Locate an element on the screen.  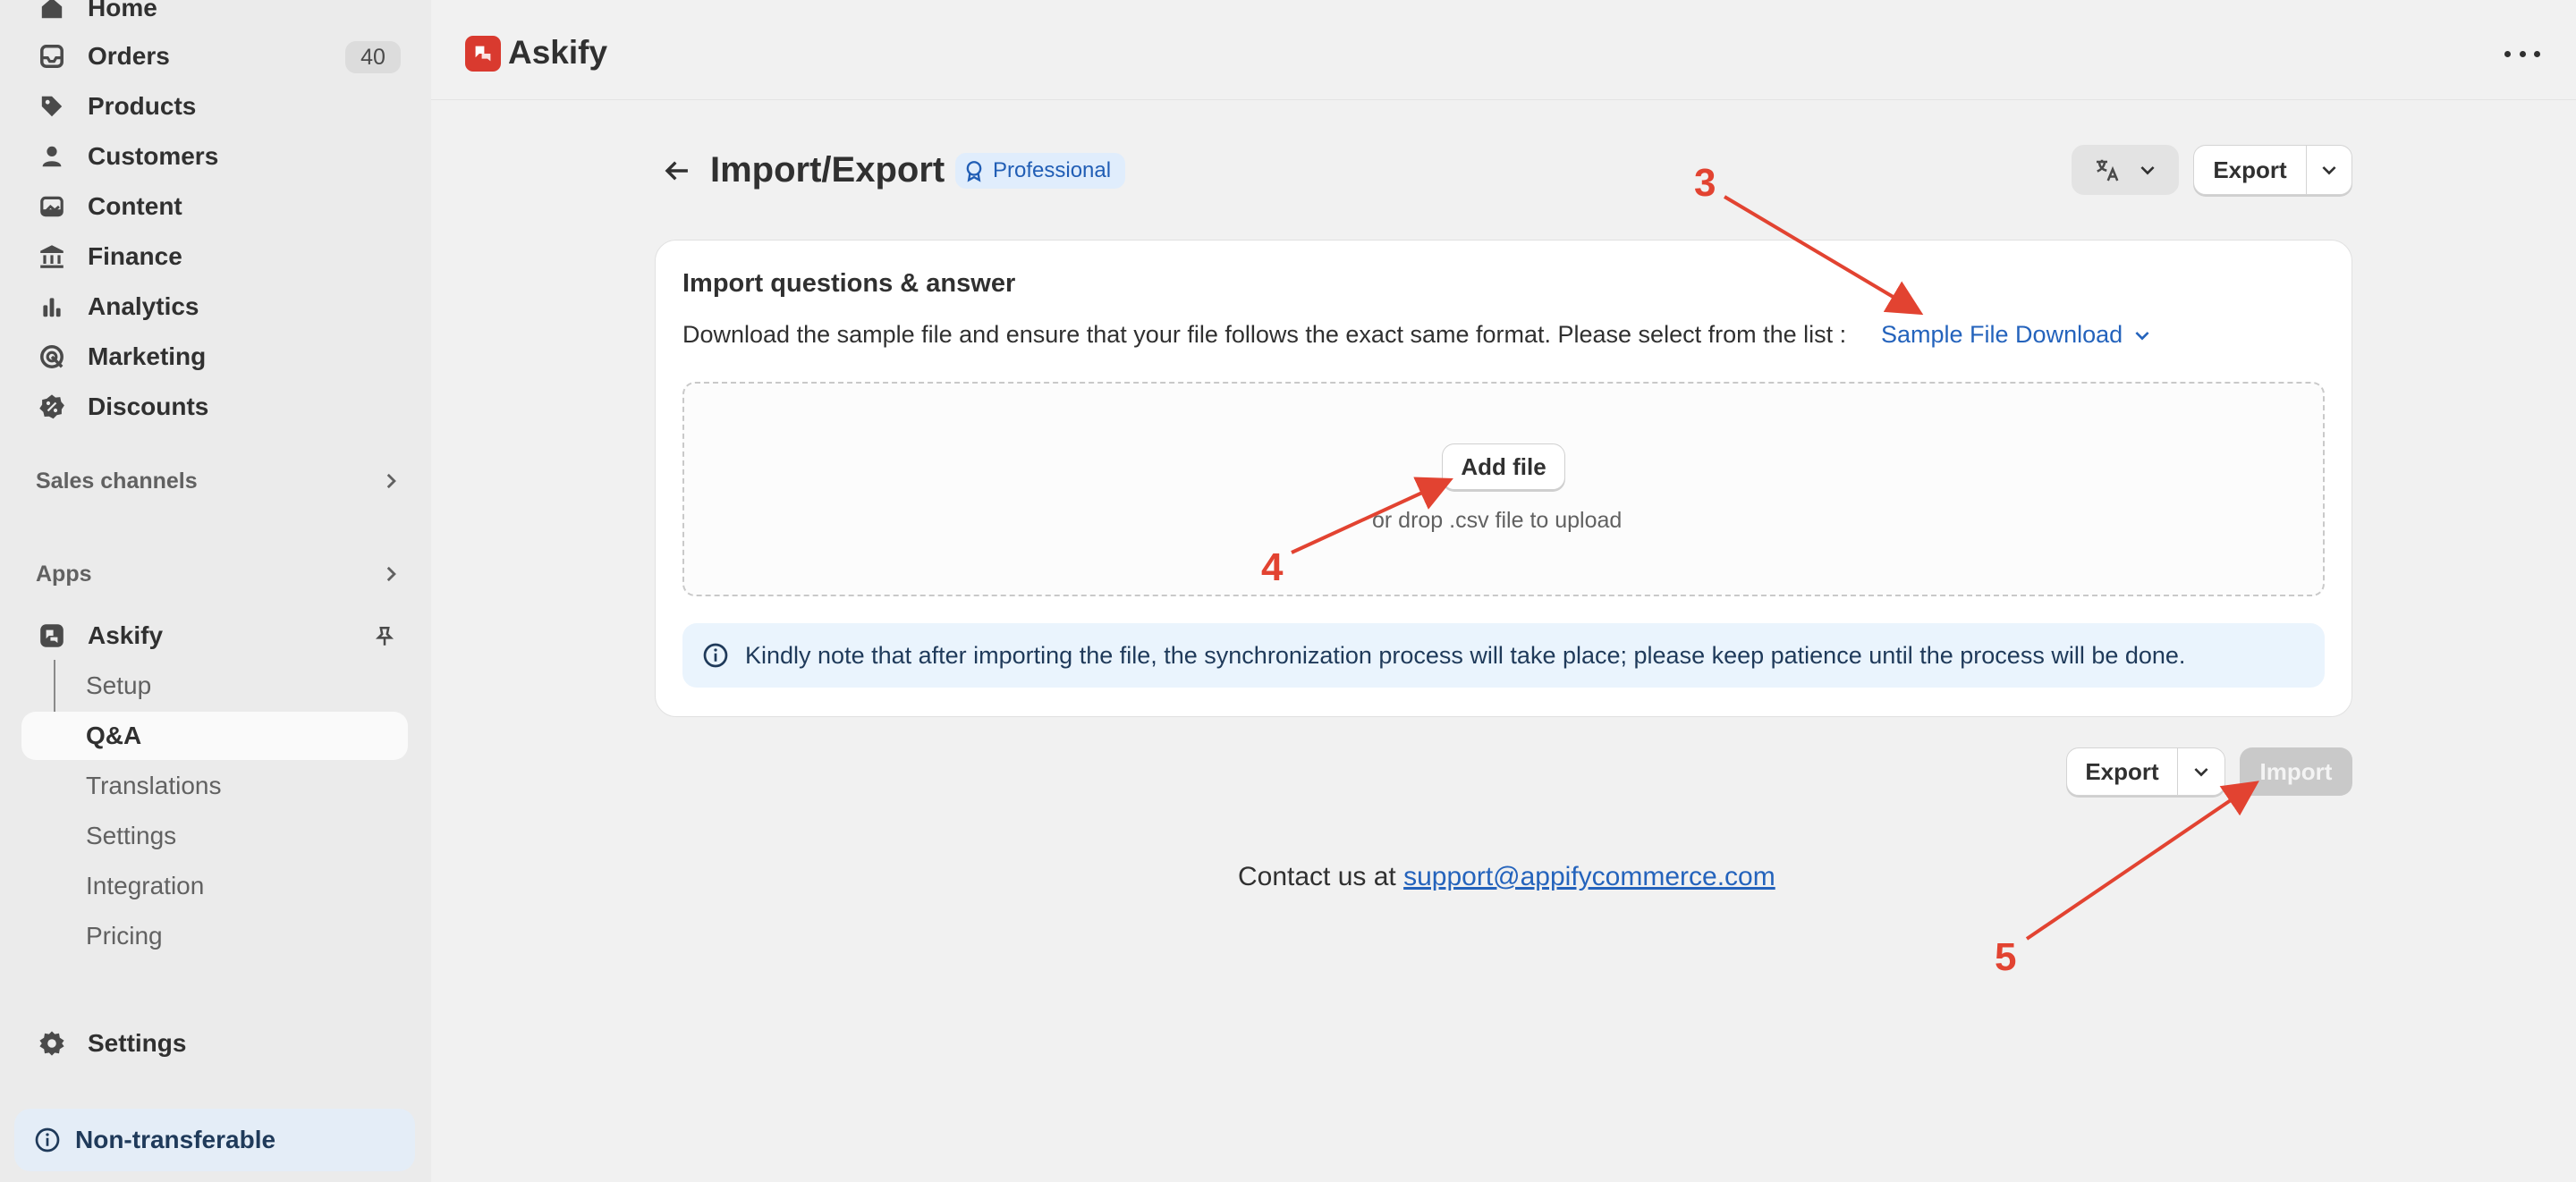
sidebar-item-home: Home is located at coordinates (215, 16).